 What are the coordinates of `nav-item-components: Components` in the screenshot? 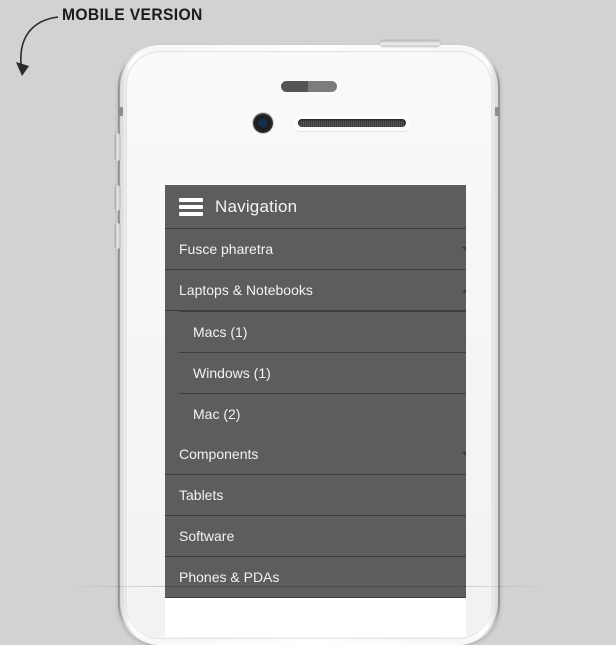 It's located at (315, 454).